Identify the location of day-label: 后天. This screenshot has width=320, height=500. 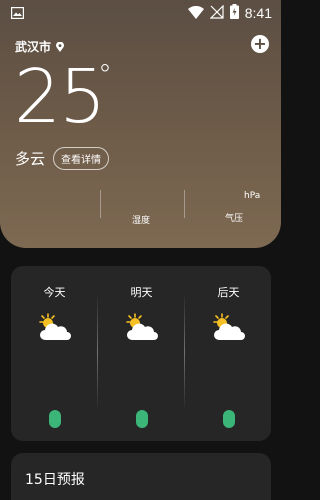
(228, 292).